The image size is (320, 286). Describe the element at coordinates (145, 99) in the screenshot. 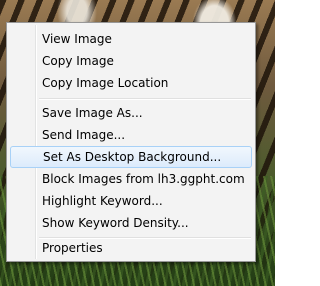

I see `menu-separator` at that location.